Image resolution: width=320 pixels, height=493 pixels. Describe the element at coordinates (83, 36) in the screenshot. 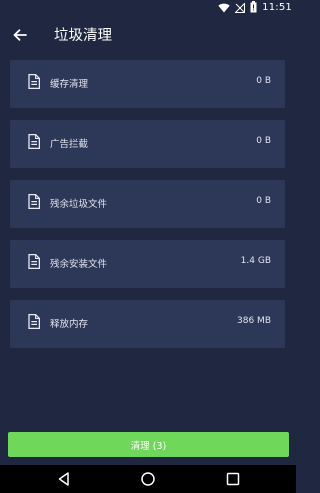

I see `page-title: 垃圾清理` at that location.